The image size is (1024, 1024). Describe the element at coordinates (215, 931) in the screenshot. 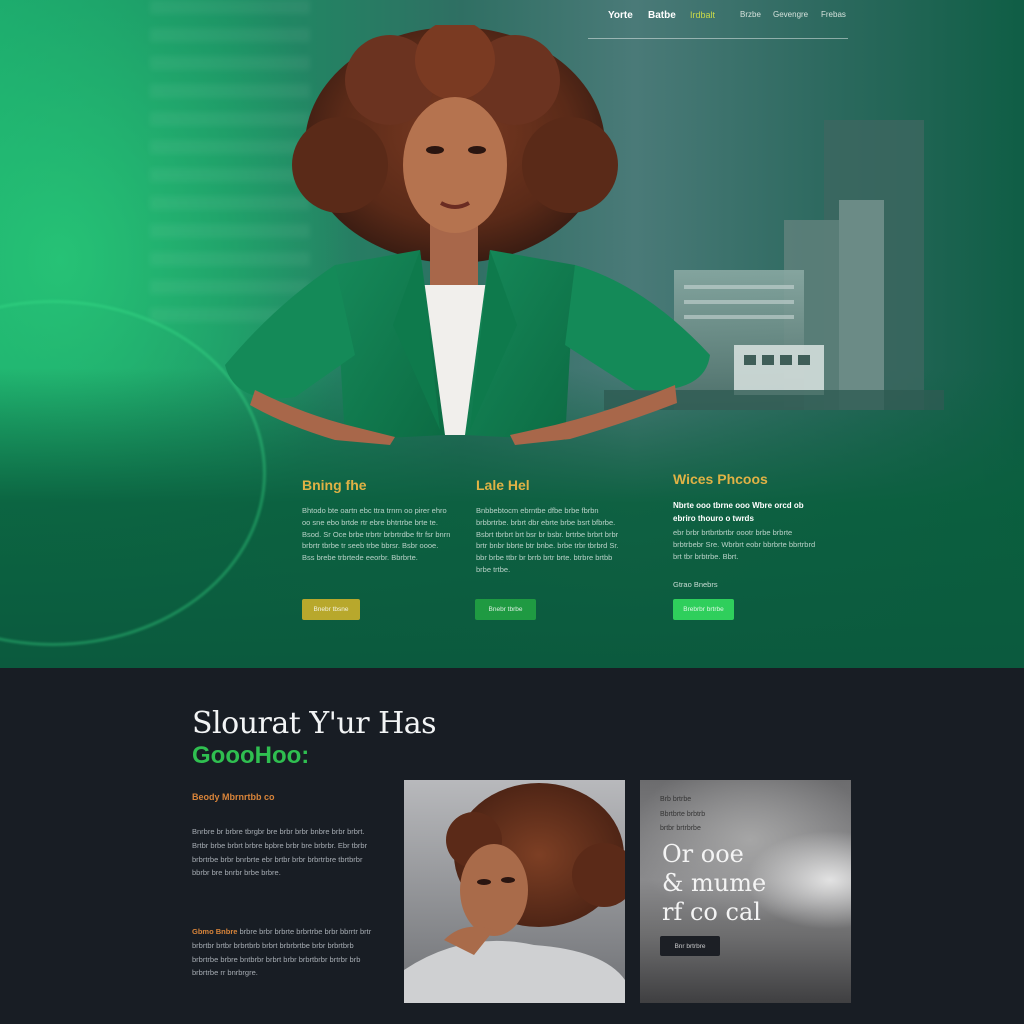

I see `paragraph-lead: Gbmo Bnbre` at that location.